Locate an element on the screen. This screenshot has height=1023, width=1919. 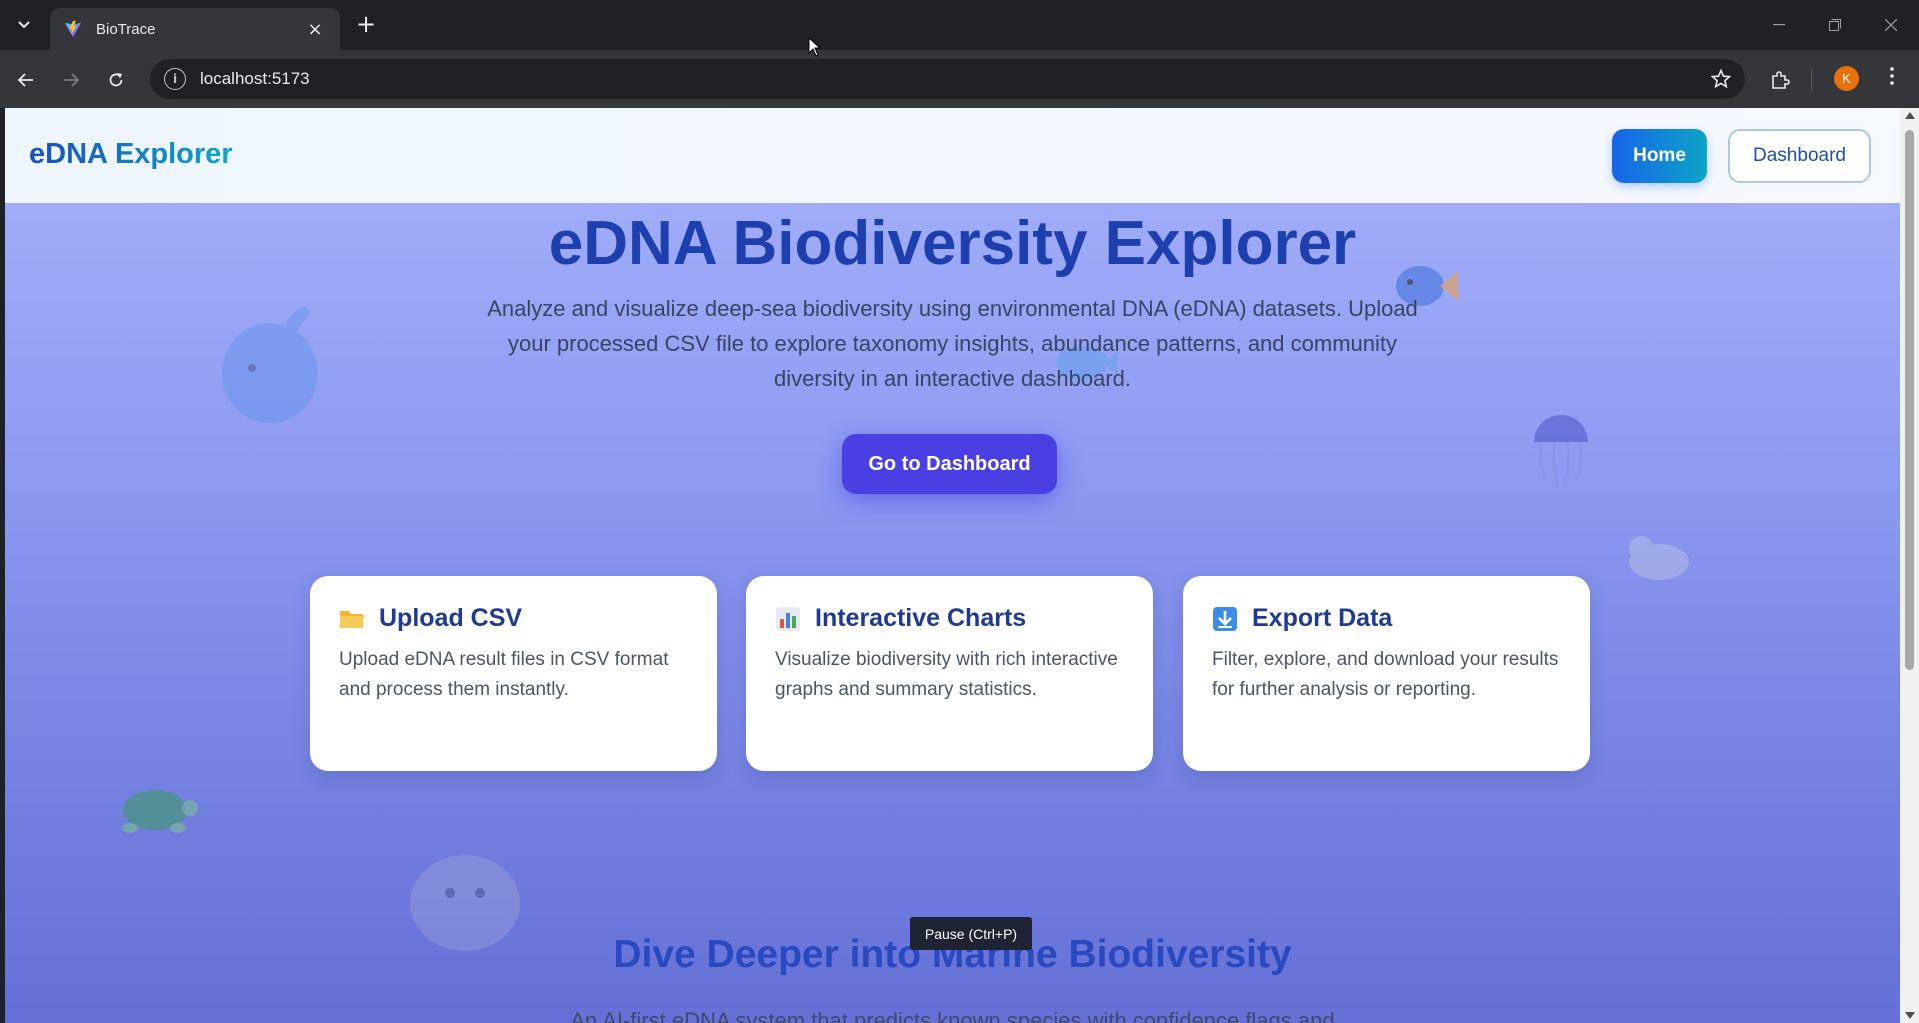
mouse-pointer-icon is located at coordinates (815, 47).